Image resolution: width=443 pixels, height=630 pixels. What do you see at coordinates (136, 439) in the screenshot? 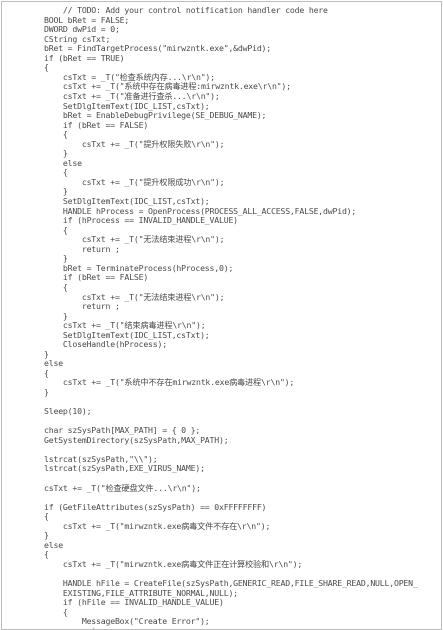
I see `code-line: GetSystemDirectory(szSysPath,MAX_PATH);` at bounding box center [136, 439].